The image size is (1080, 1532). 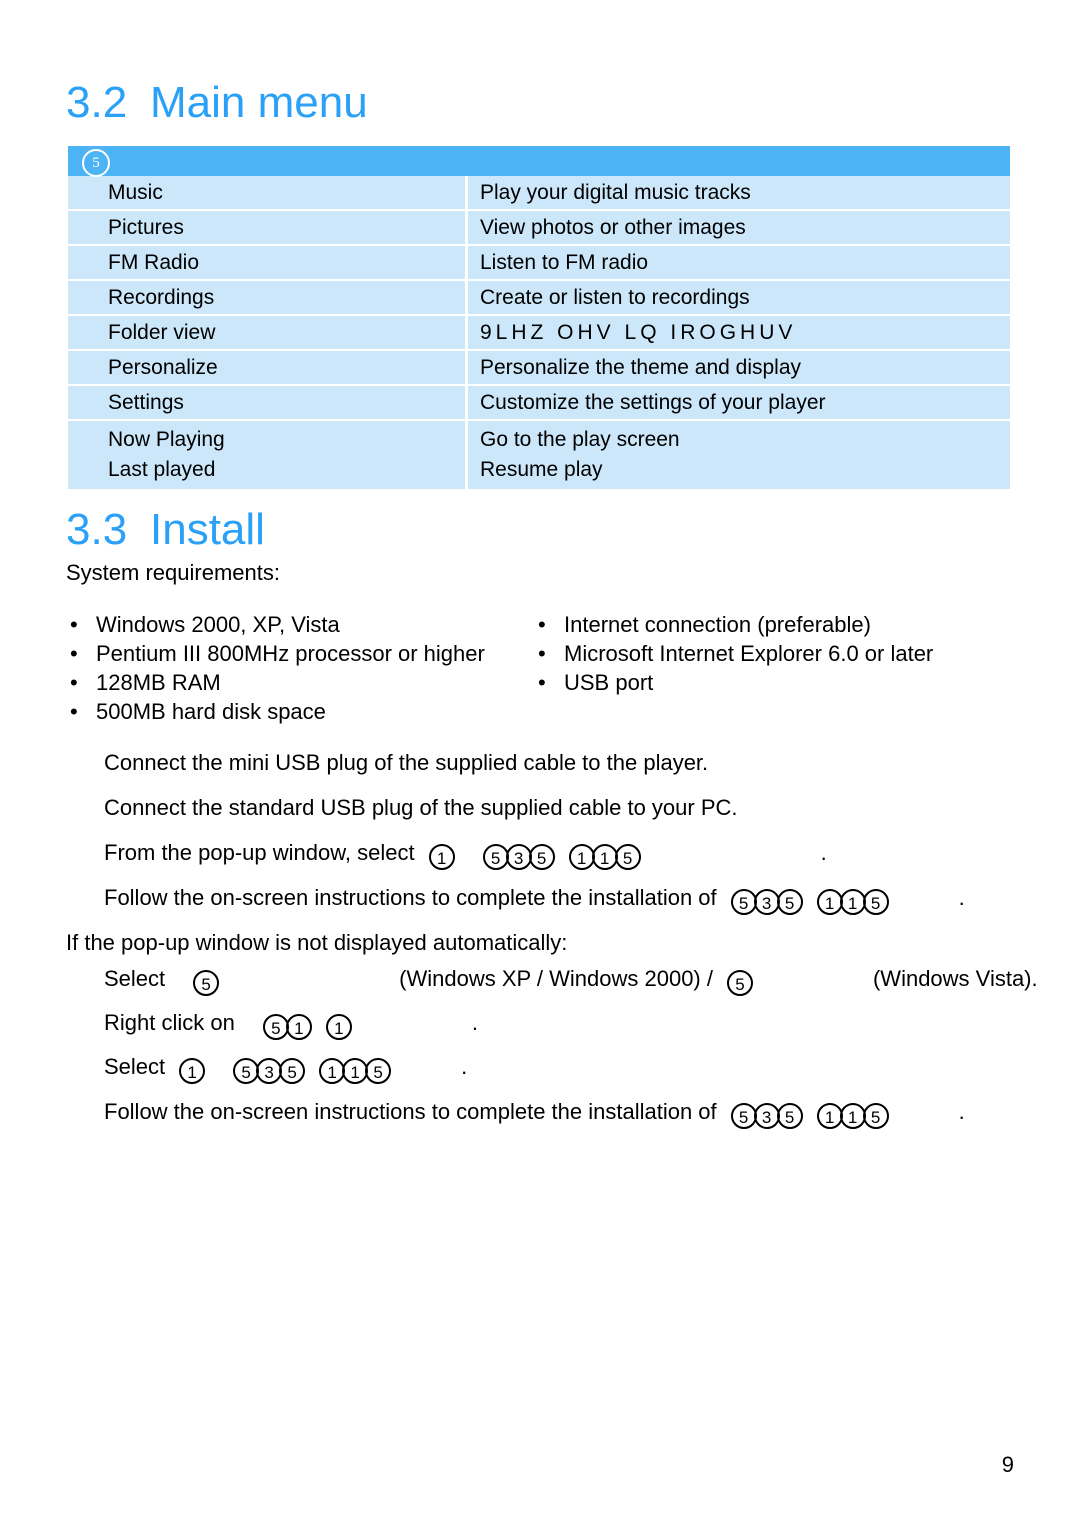 What do you see at coordinates (556, 978) in the screenshot?
I see `step-text: (Windows XP / Windows 2000) /` at bounding box center [556, 978].